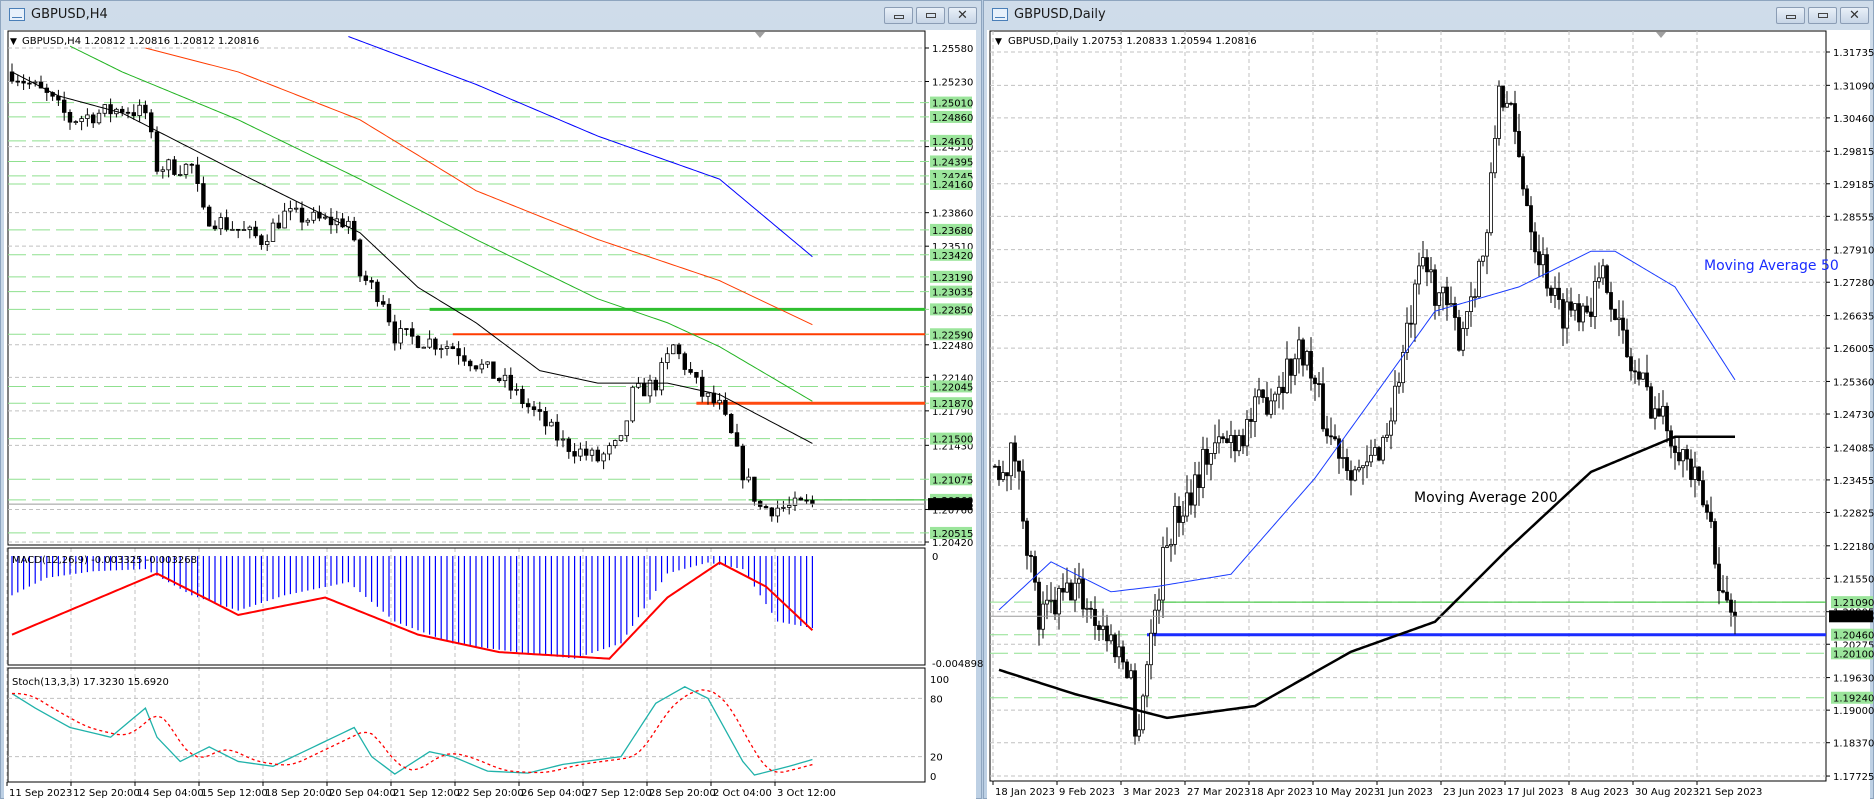 This screenshot has width=1874, height=799. Describe the element at coordinates (1853, 415) in the screenshot. I see `price-axis-label: 1.24730` at that location.